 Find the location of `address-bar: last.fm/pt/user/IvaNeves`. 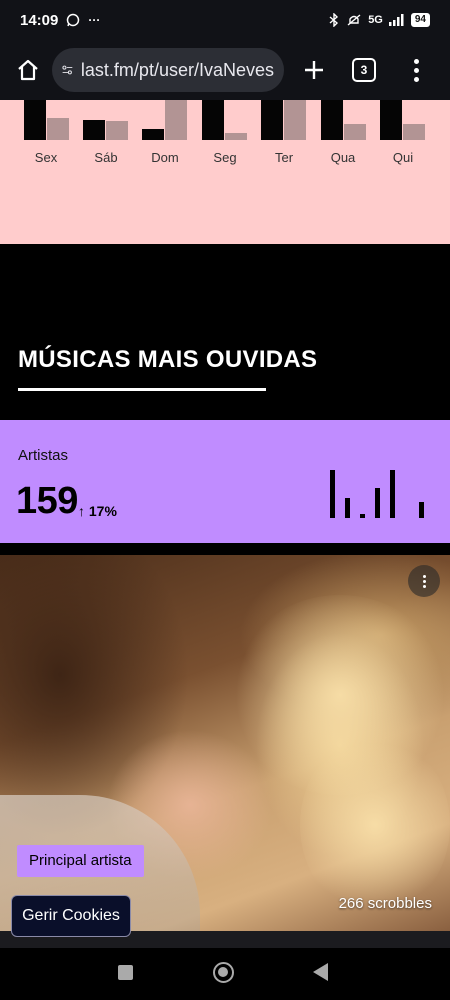

address-bar: last.fm/pt/user/IvaNeves is located at coordinates (168, 70).